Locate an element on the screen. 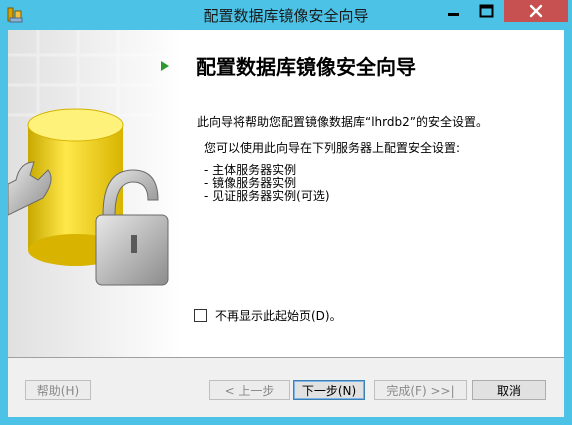 Image resolution: width=572 pixels, height=425 pixels. wizard-intro: 您可以使用此向导在下列服务器上配置安全设置: is located at coordinates (332, 148).